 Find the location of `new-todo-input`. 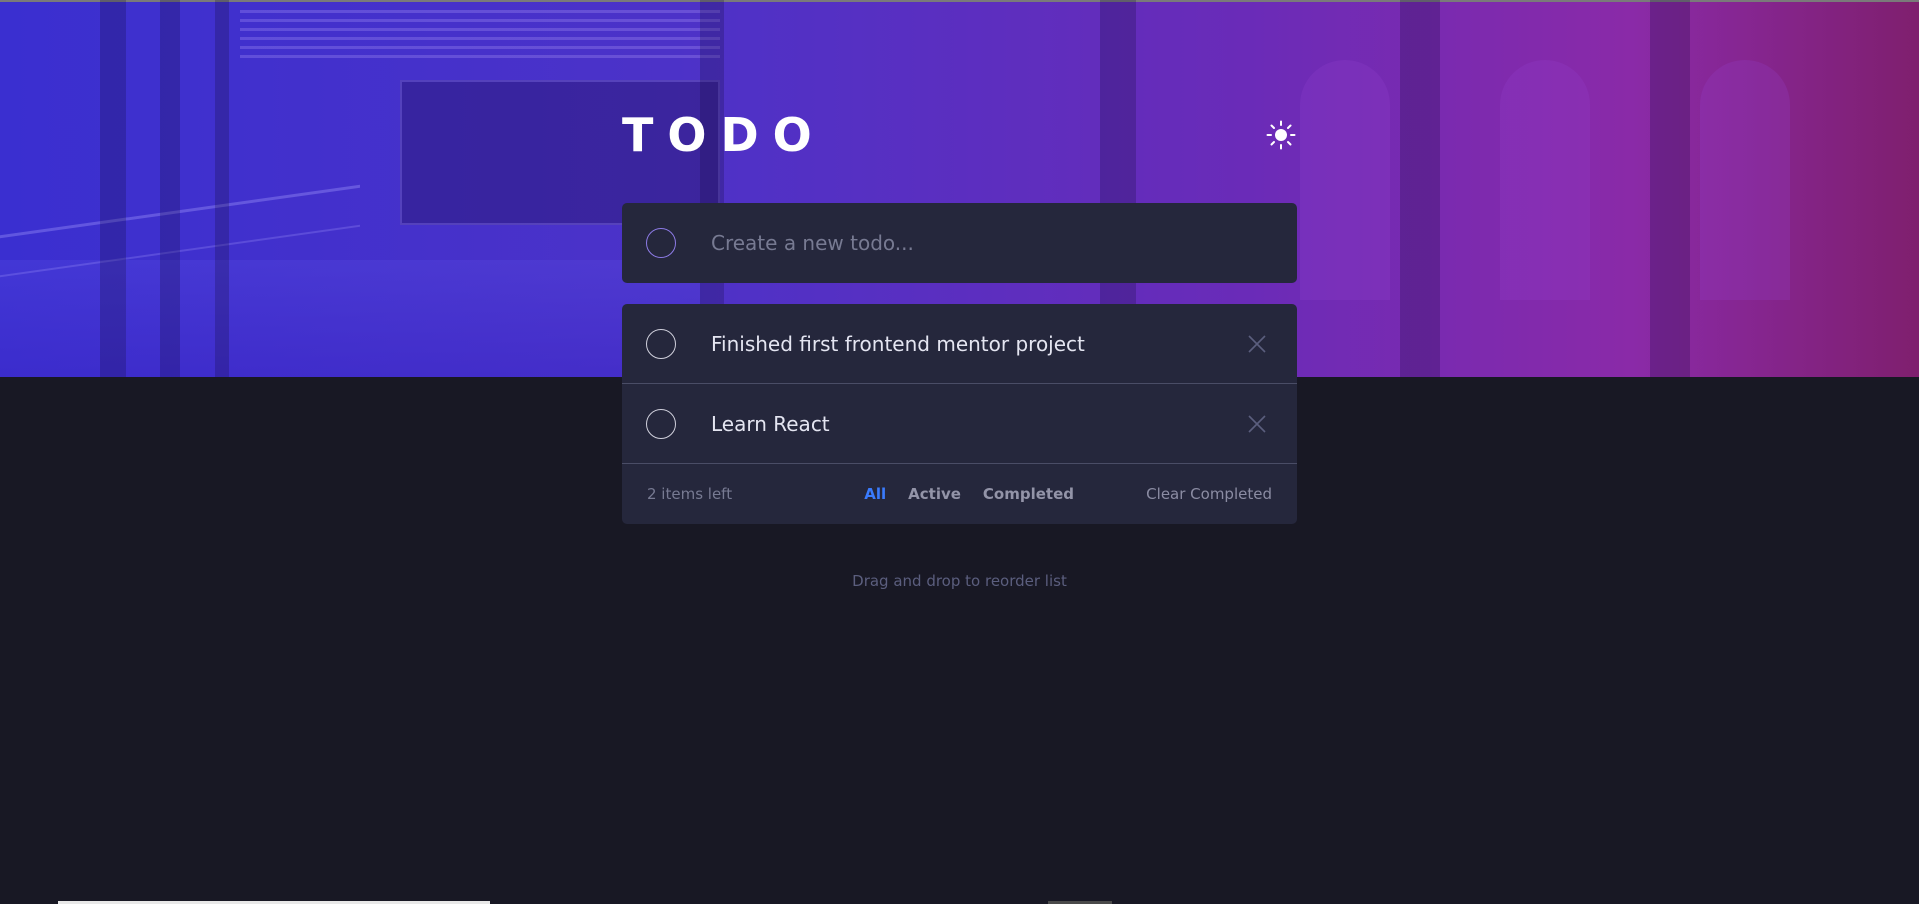

new-todo-input is located at coordinates (991, 243).